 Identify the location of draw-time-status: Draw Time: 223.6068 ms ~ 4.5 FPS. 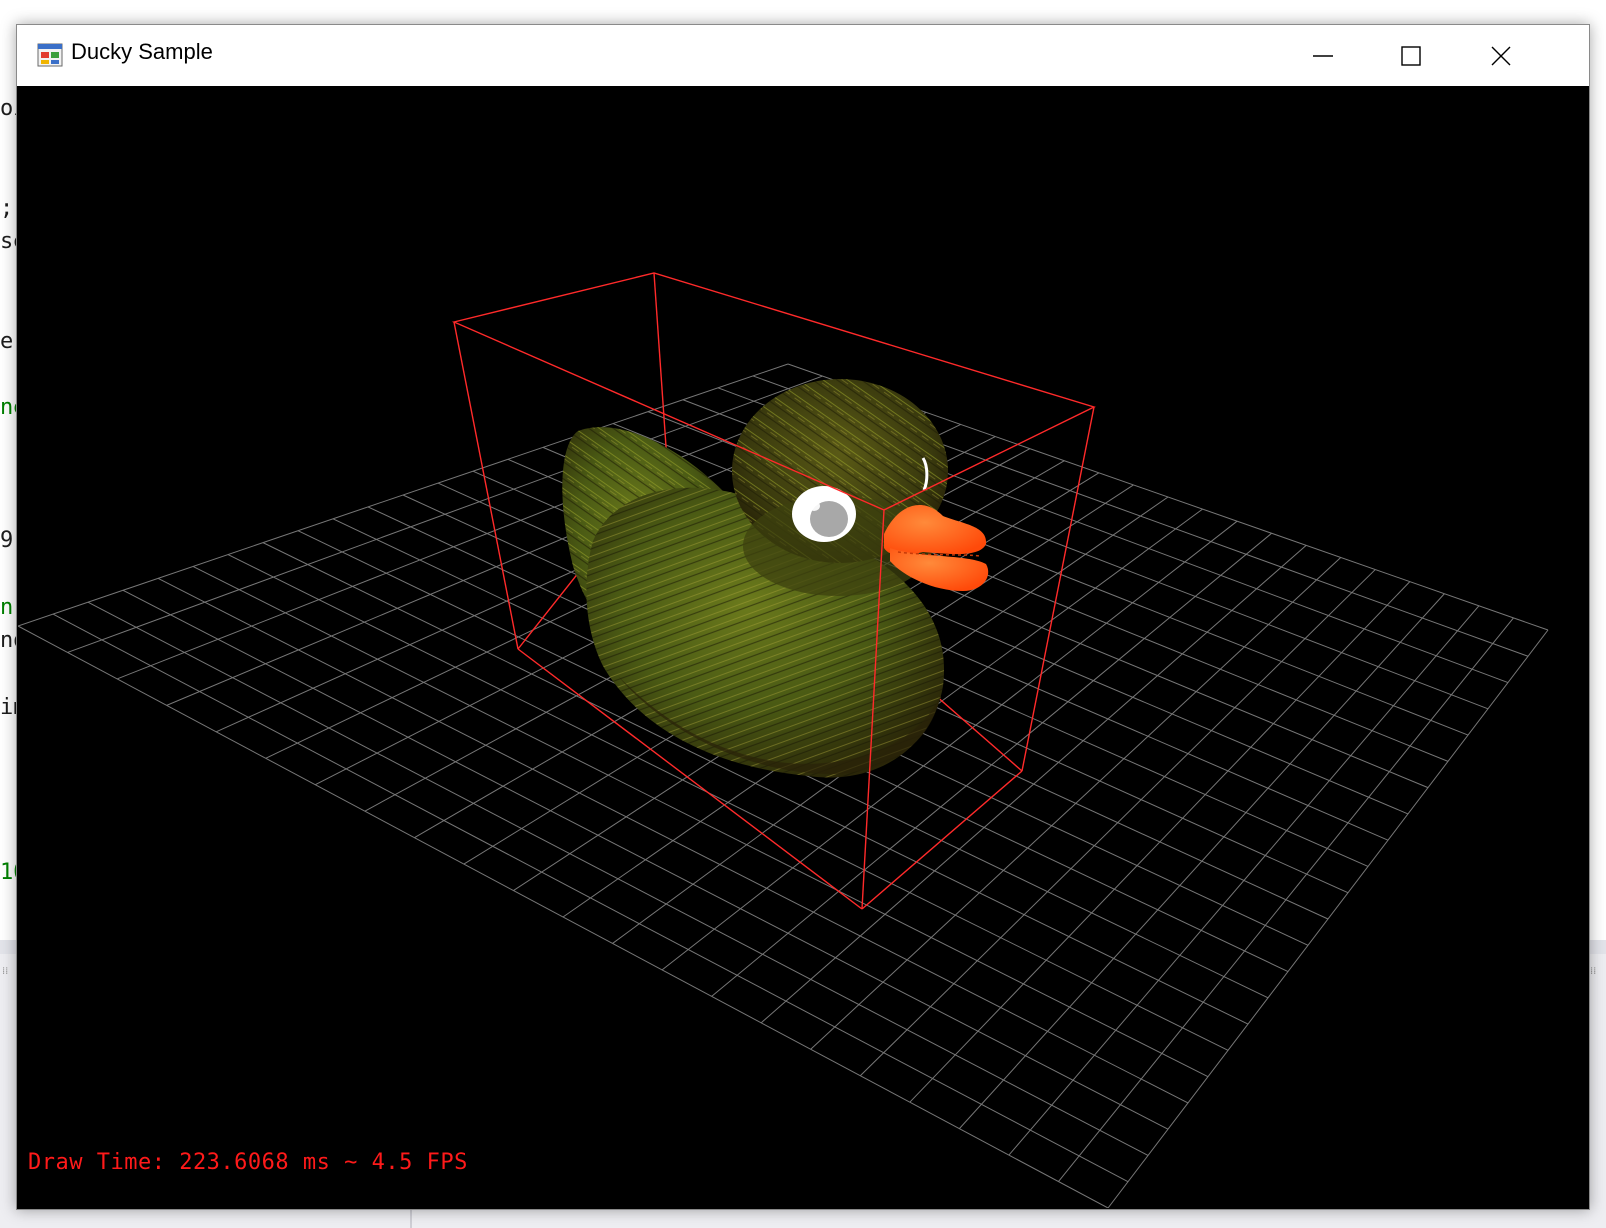
(248, 1162).